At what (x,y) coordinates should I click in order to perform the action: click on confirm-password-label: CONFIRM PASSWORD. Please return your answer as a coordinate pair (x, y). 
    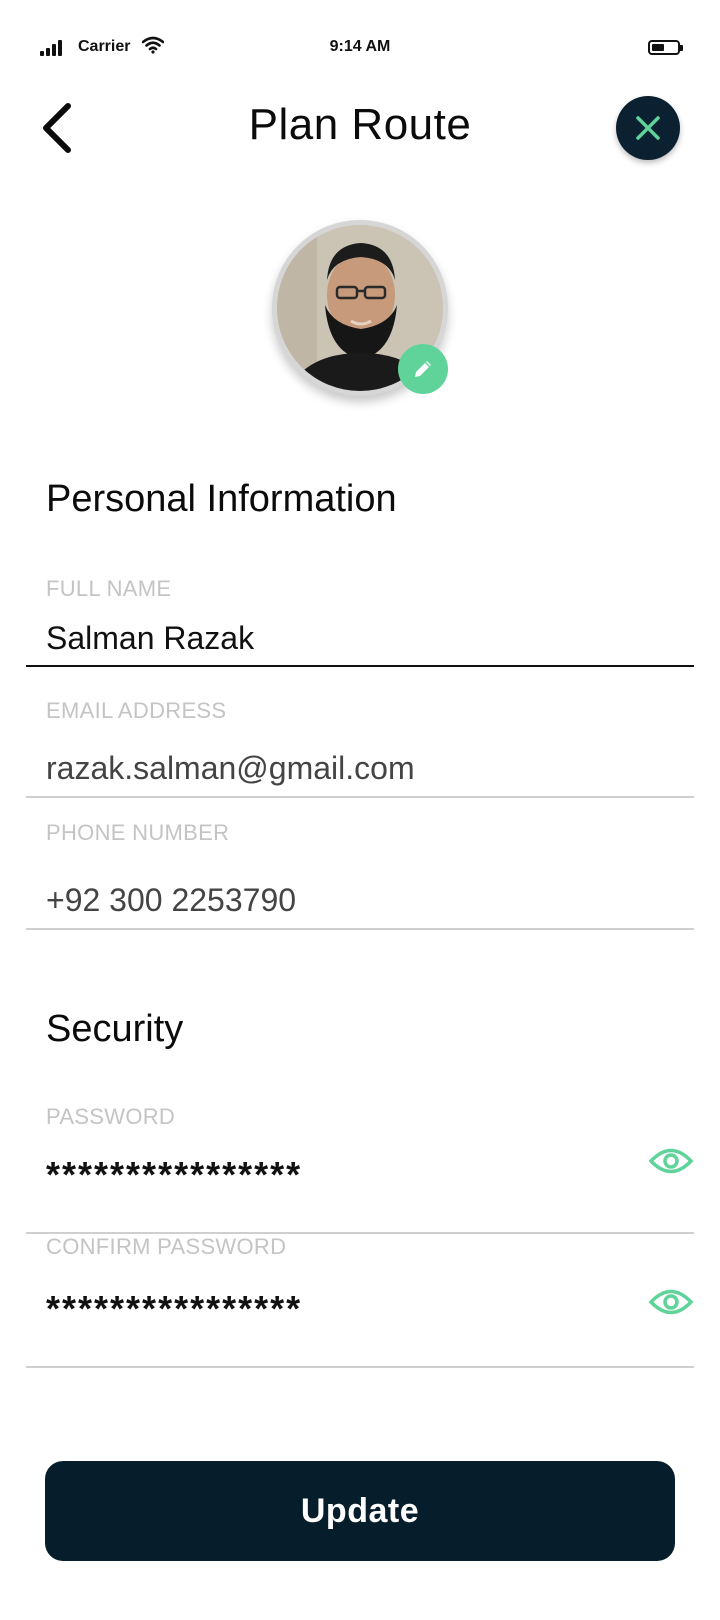
    Looking at the image, I should click on (166, 1246).